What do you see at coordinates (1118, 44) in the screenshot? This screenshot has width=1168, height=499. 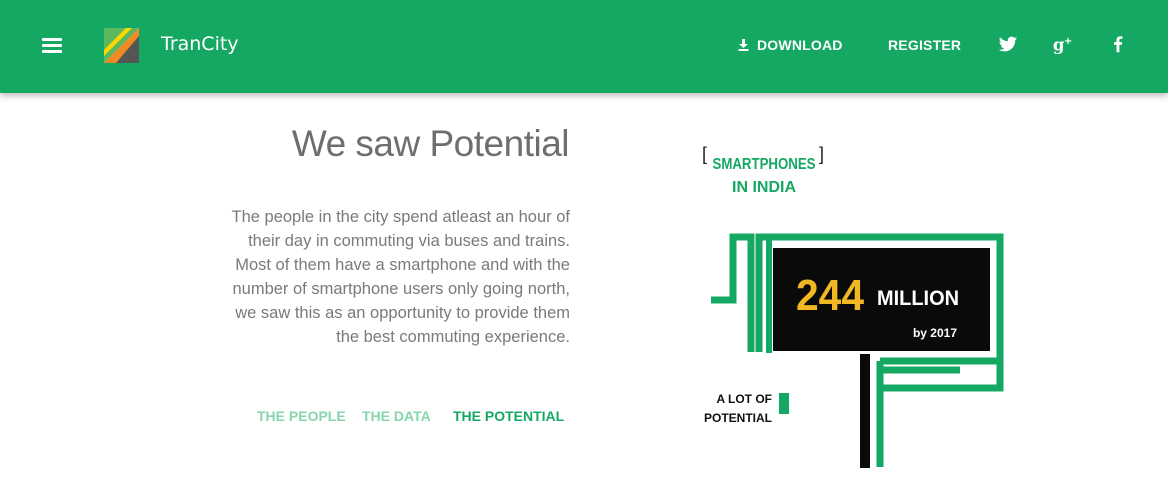 I see `facebook-icon` at bounding box center [1118, 44].